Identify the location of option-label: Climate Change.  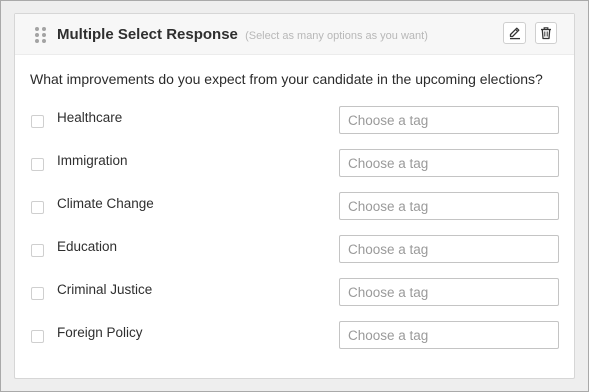
(105, 203).